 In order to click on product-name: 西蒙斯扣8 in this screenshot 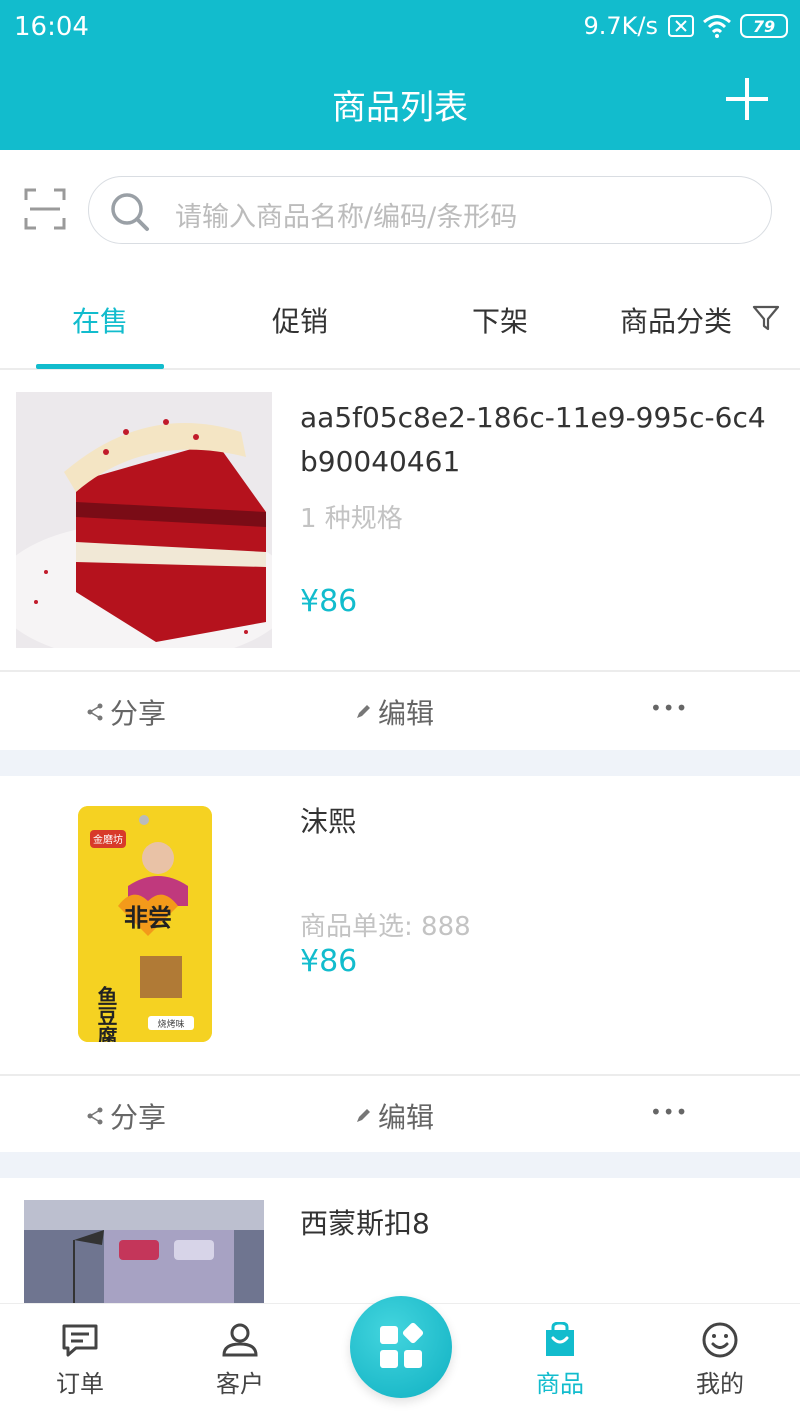, I will do `click(365, 1223)`.